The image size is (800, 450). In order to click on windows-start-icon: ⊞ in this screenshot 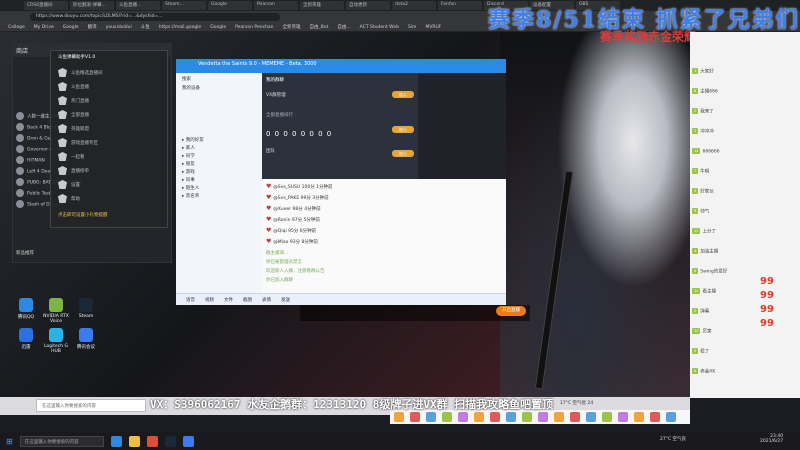, I will do `click(9, 441)`.